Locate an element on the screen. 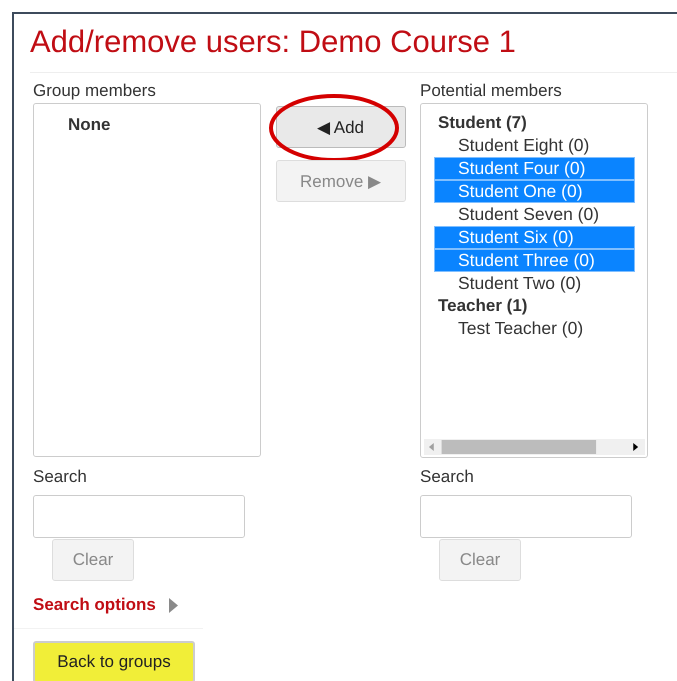  action-button: ◀ Add is located at coordinates (341, 127).